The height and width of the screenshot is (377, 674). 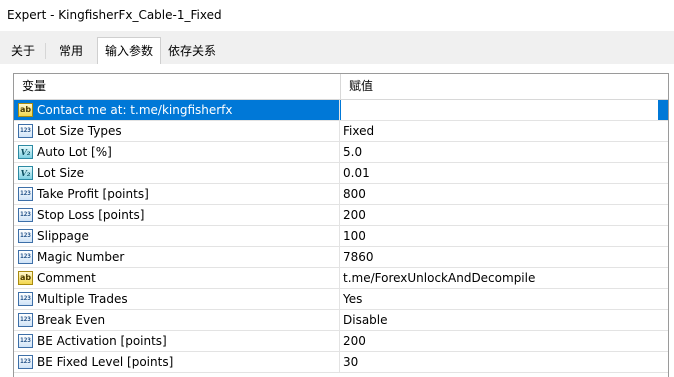 What do you see at coordinates (135, 110) in the screenshot?
I see `parameter-name: Contact me at: t.me/kingfisherfx` at bounding box center [135, 110].